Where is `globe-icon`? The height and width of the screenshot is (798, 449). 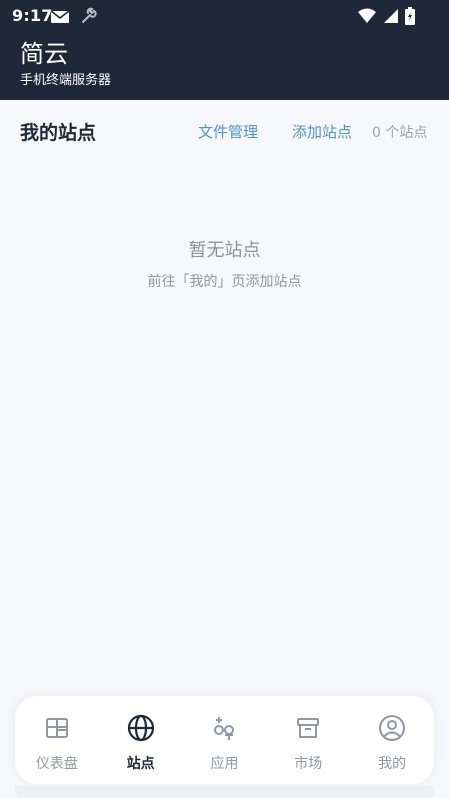
globe-icon is located at coordinates (141, 728).